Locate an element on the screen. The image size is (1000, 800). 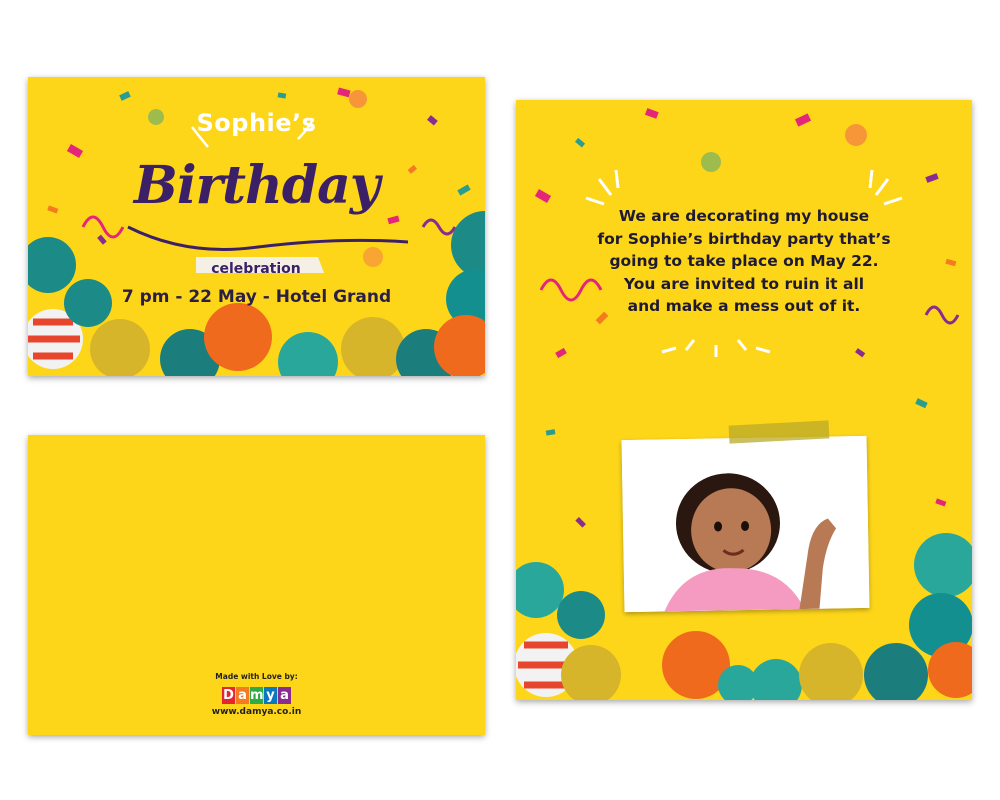
message-line: You are invited to ruin it all is located at coordinates (744, 283).